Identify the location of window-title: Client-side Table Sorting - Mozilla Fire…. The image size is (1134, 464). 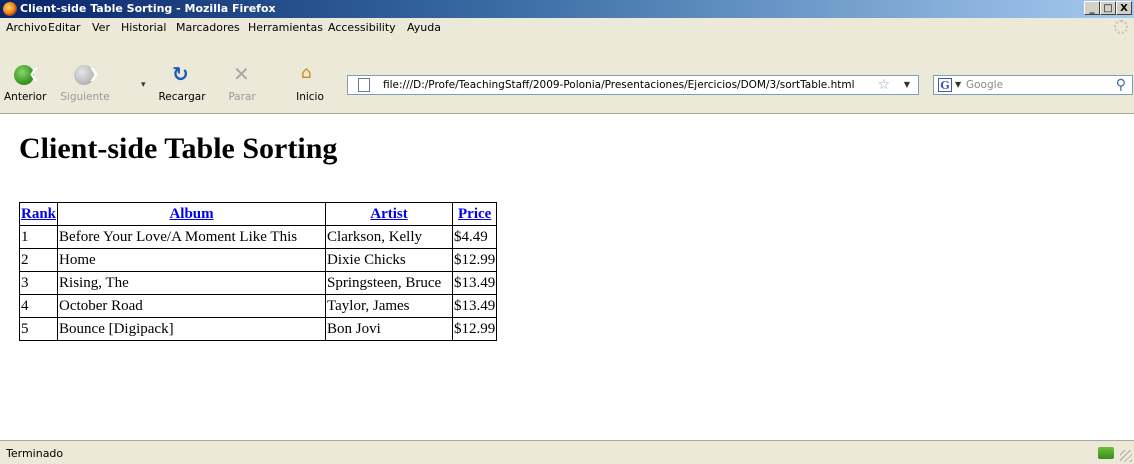
(148, 8).